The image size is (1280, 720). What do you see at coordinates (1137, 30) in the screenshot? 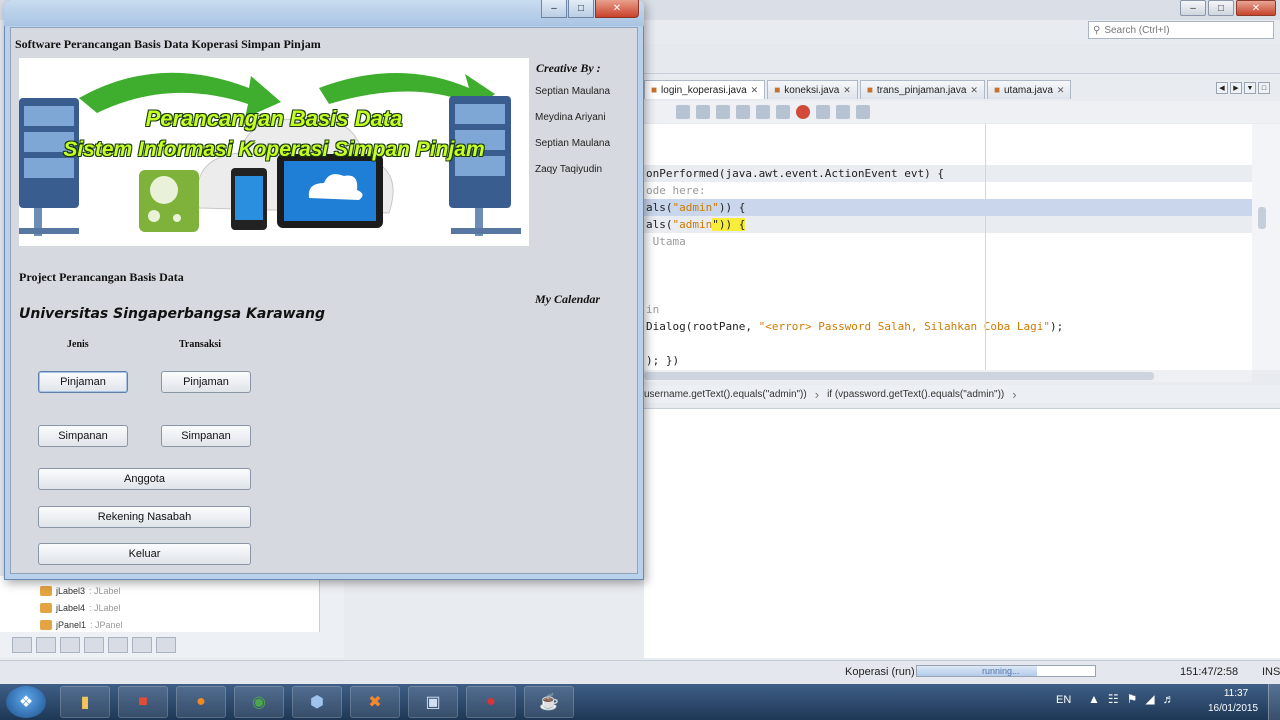
I see `search-placeholder: Search (Ctrl+I)` at bounding box center [1137, 30].